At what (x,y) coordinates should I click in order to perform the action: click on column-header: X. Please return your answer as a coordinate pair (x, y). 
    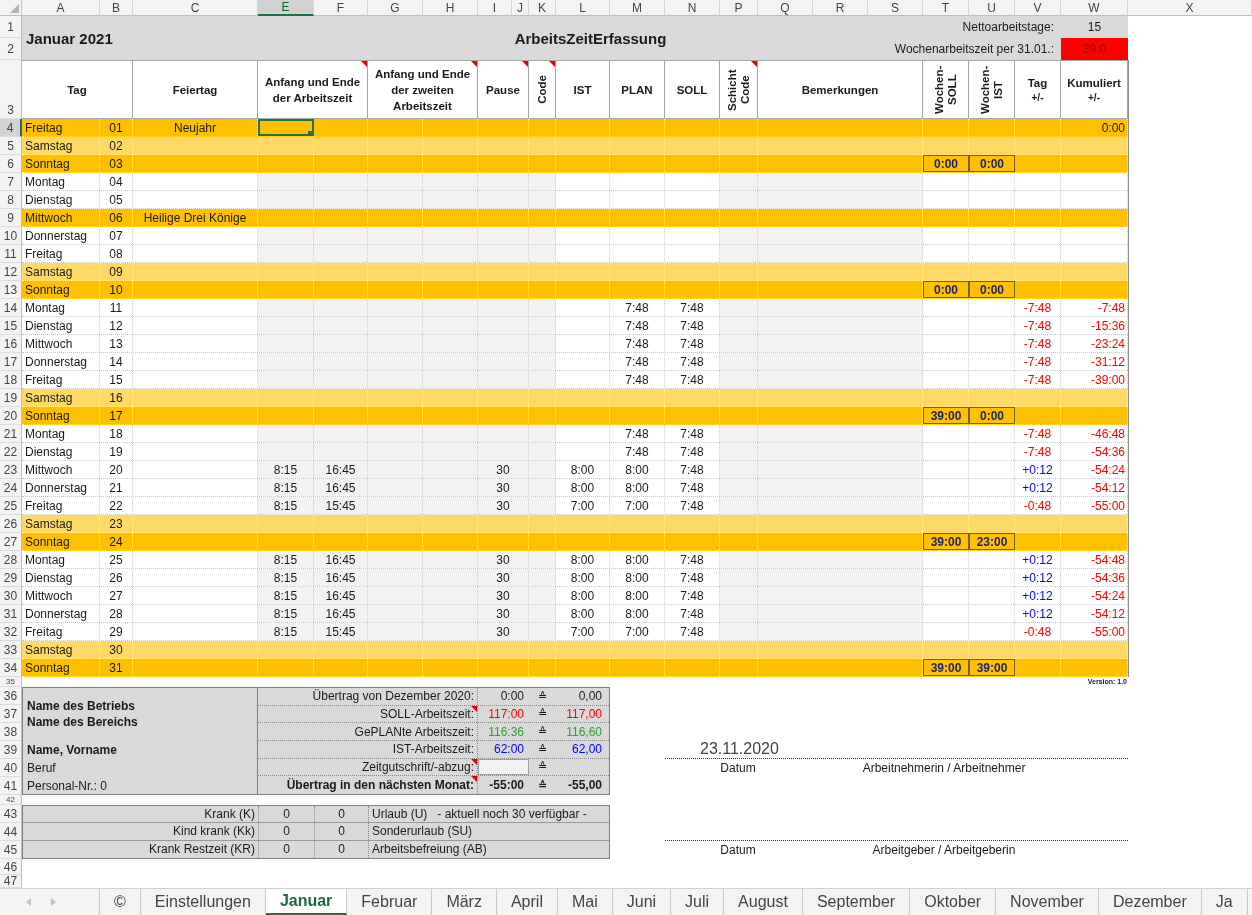
    Looking at the image, I should click on (1190, 8).